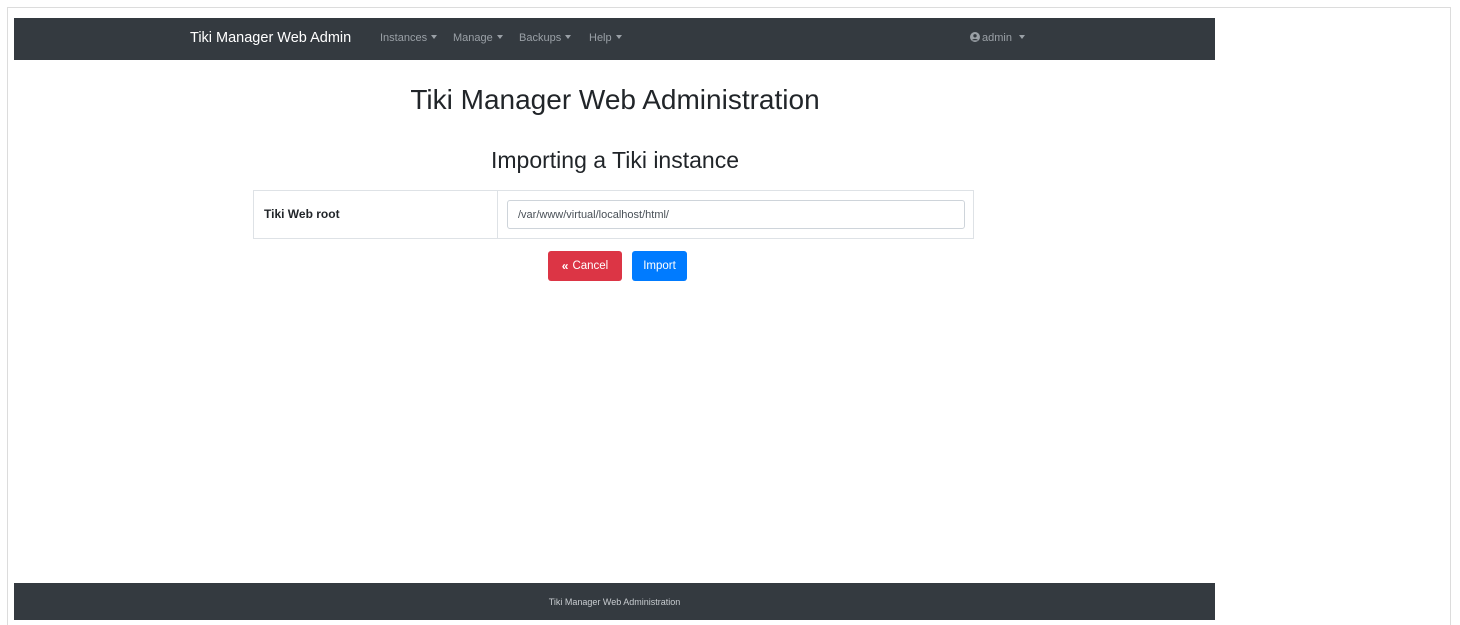 This screenshot has width=1460, height=625. I want to click on page-footer: Tiki Manager Web Administration, so click(614, 601).